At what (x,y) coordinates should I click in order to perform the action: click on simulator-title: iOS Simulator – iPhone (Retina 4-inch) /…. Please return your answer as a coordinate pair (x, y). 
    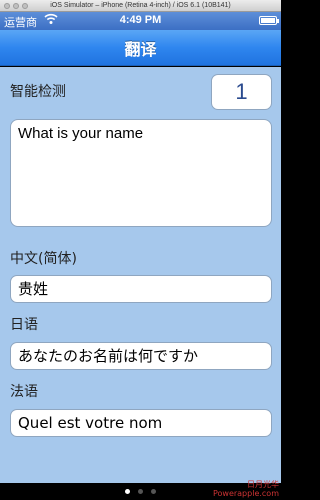
    Looking at the image, I should click on (140, 5).